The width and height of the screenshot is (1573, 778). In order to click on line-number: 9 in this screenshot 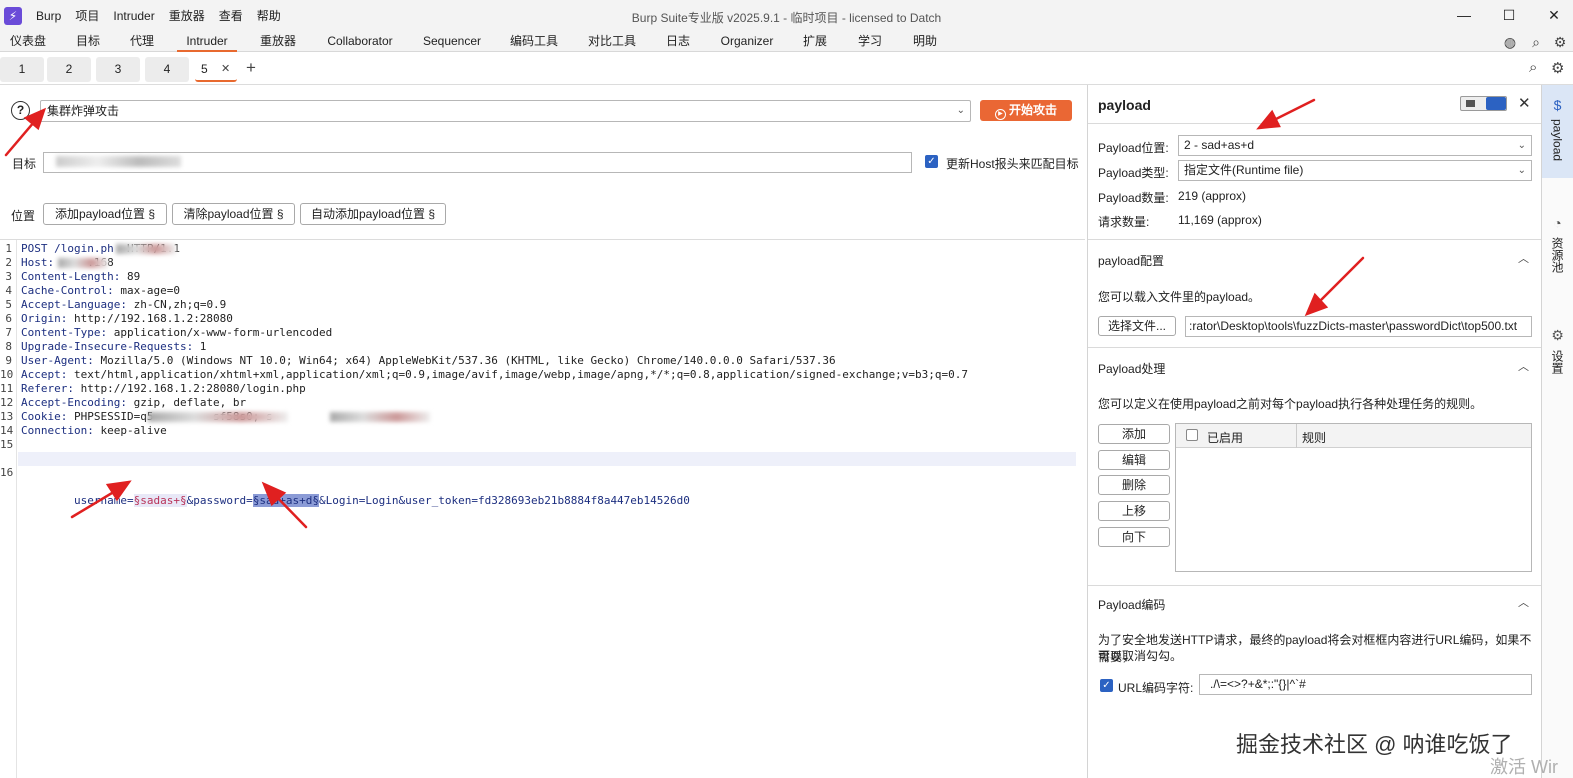, I will do `click(8, 360)`.